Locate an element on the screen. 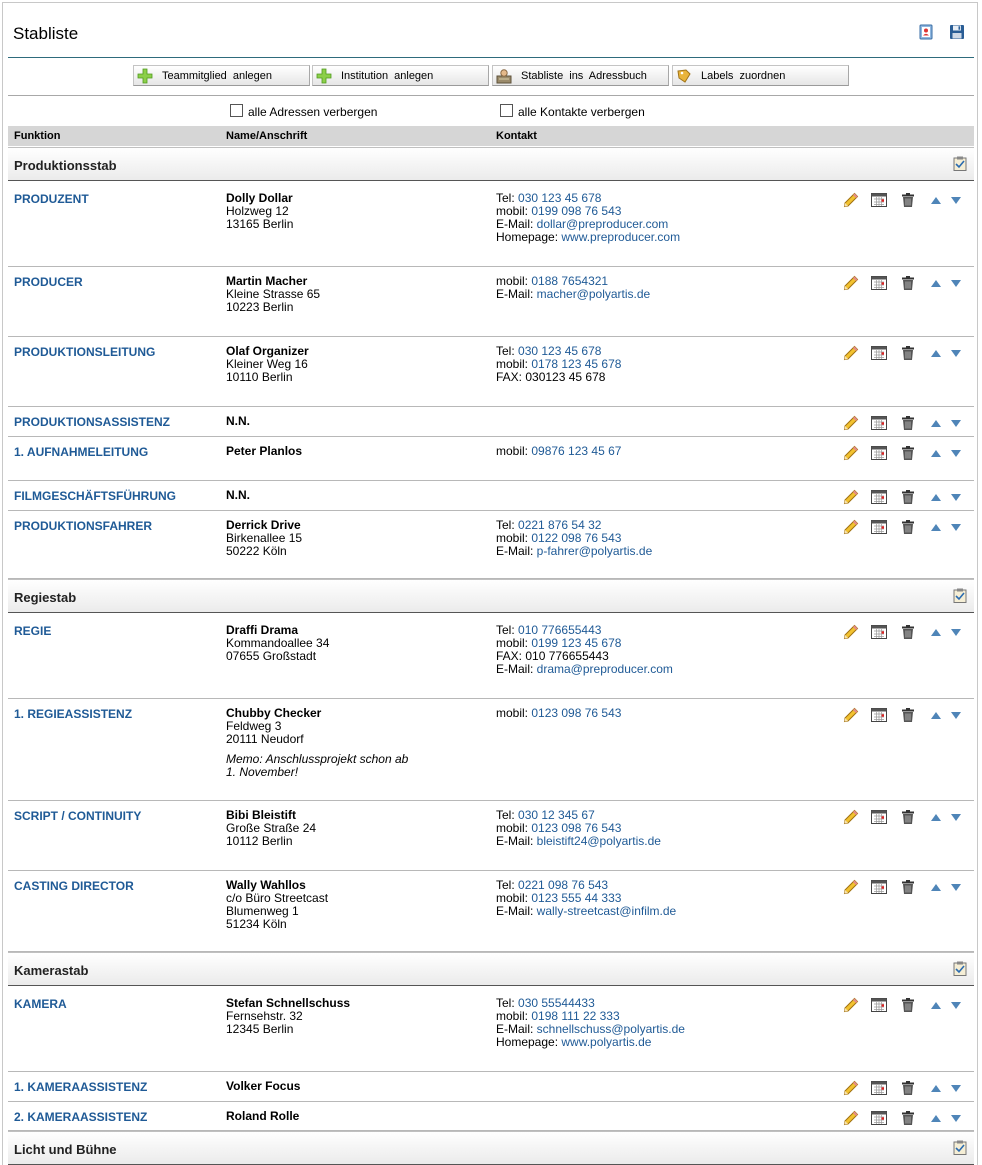  contact-value: www.preproducer.com is located at coordinates (620, 237).